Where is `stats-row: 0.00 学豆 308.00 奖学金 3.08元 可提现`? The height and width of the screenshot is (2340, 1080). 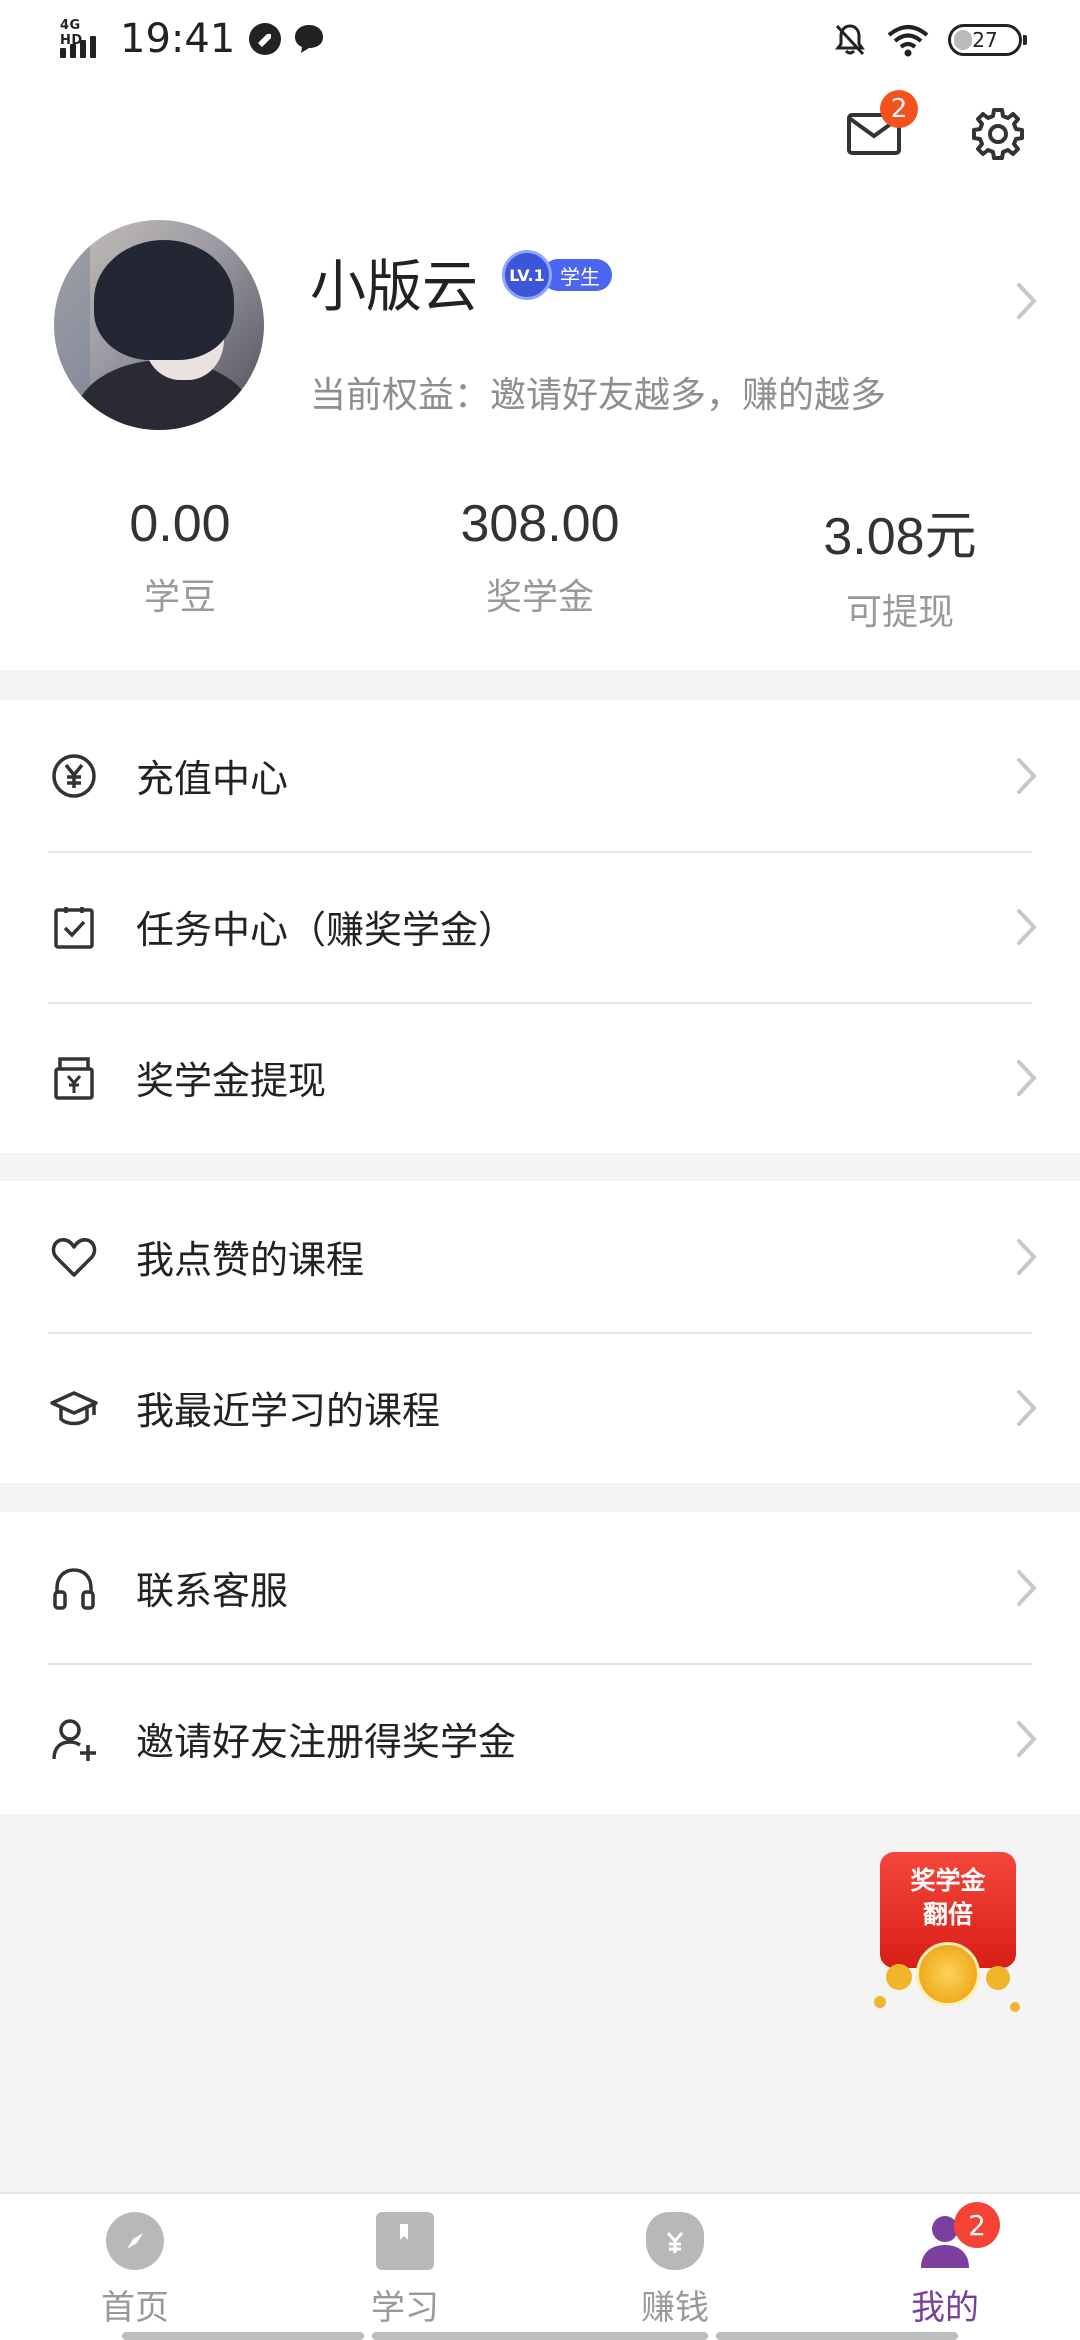
stats-row: 0.00 学豆 308.00 奖学金 3.08元 可提现 is located at coordinates (540, 564).